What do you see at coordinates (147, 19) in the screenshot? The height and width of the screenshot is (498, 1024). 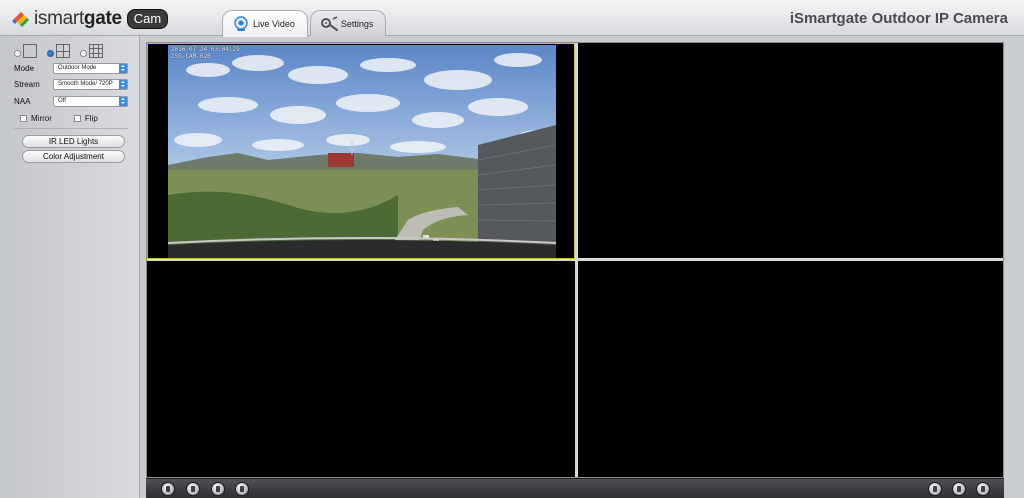 I see `logo-badge: Cam` at bounding box center [147, 19].